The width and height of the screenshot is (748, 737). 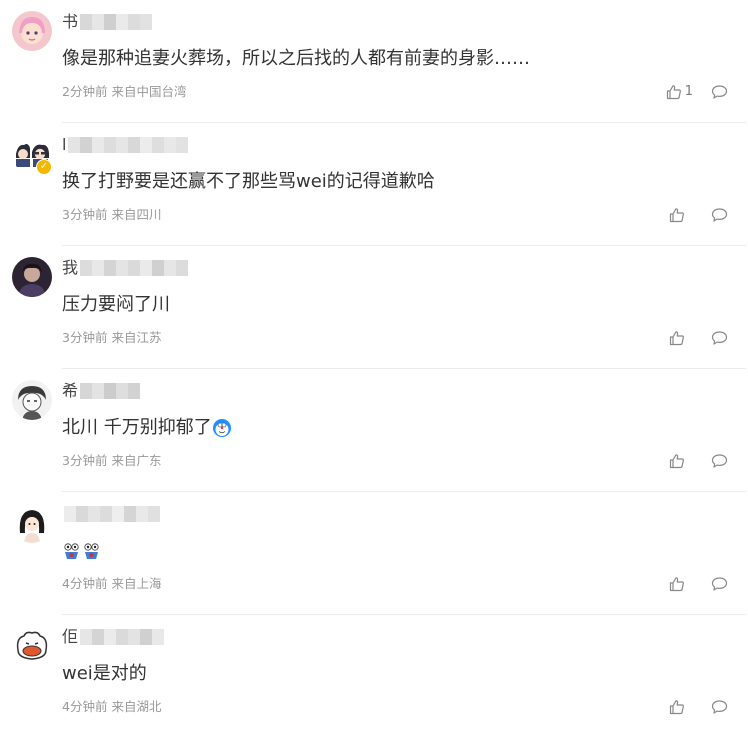 I want to click on comment-text: 压力要闷了川, so click(x=116, y=304).